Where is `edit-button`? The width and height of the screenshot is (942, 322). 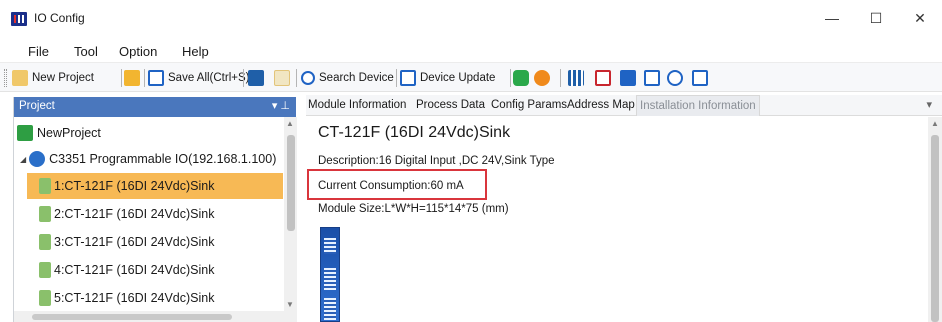 edit-button is located at coordinates (628, 78).